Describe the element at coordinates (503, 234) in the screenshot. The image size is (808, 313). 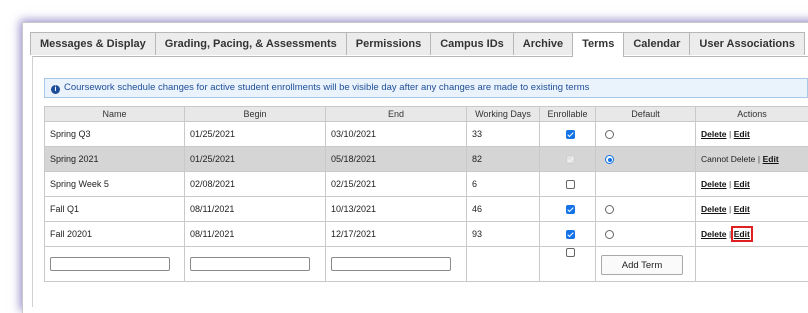
I see `term-working-days: 93` at that location.